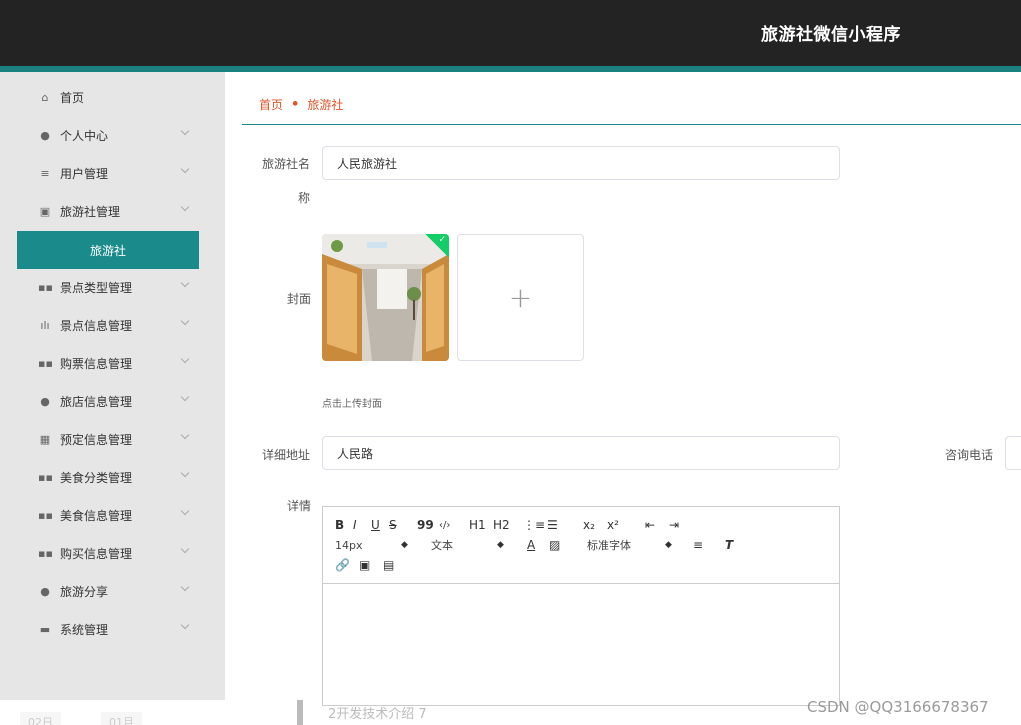 Image resolution: width=1021 pixels, height=725 pixels. I want to click on background-color-icon: ▨, so click(568, 545).